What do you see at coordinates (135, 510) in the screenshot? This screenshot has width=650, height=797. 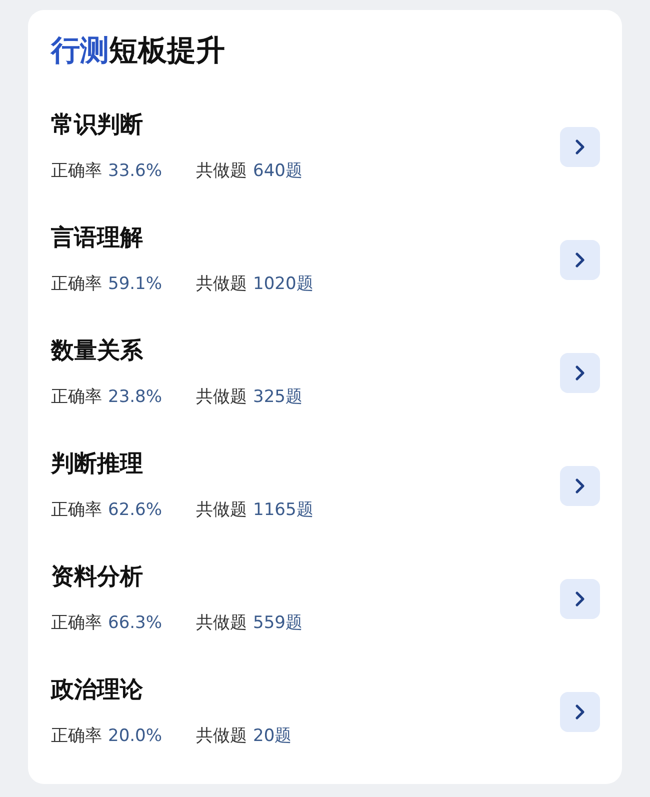 I see `accuracy-value: 62.6%` at bounding box center [135, 510].